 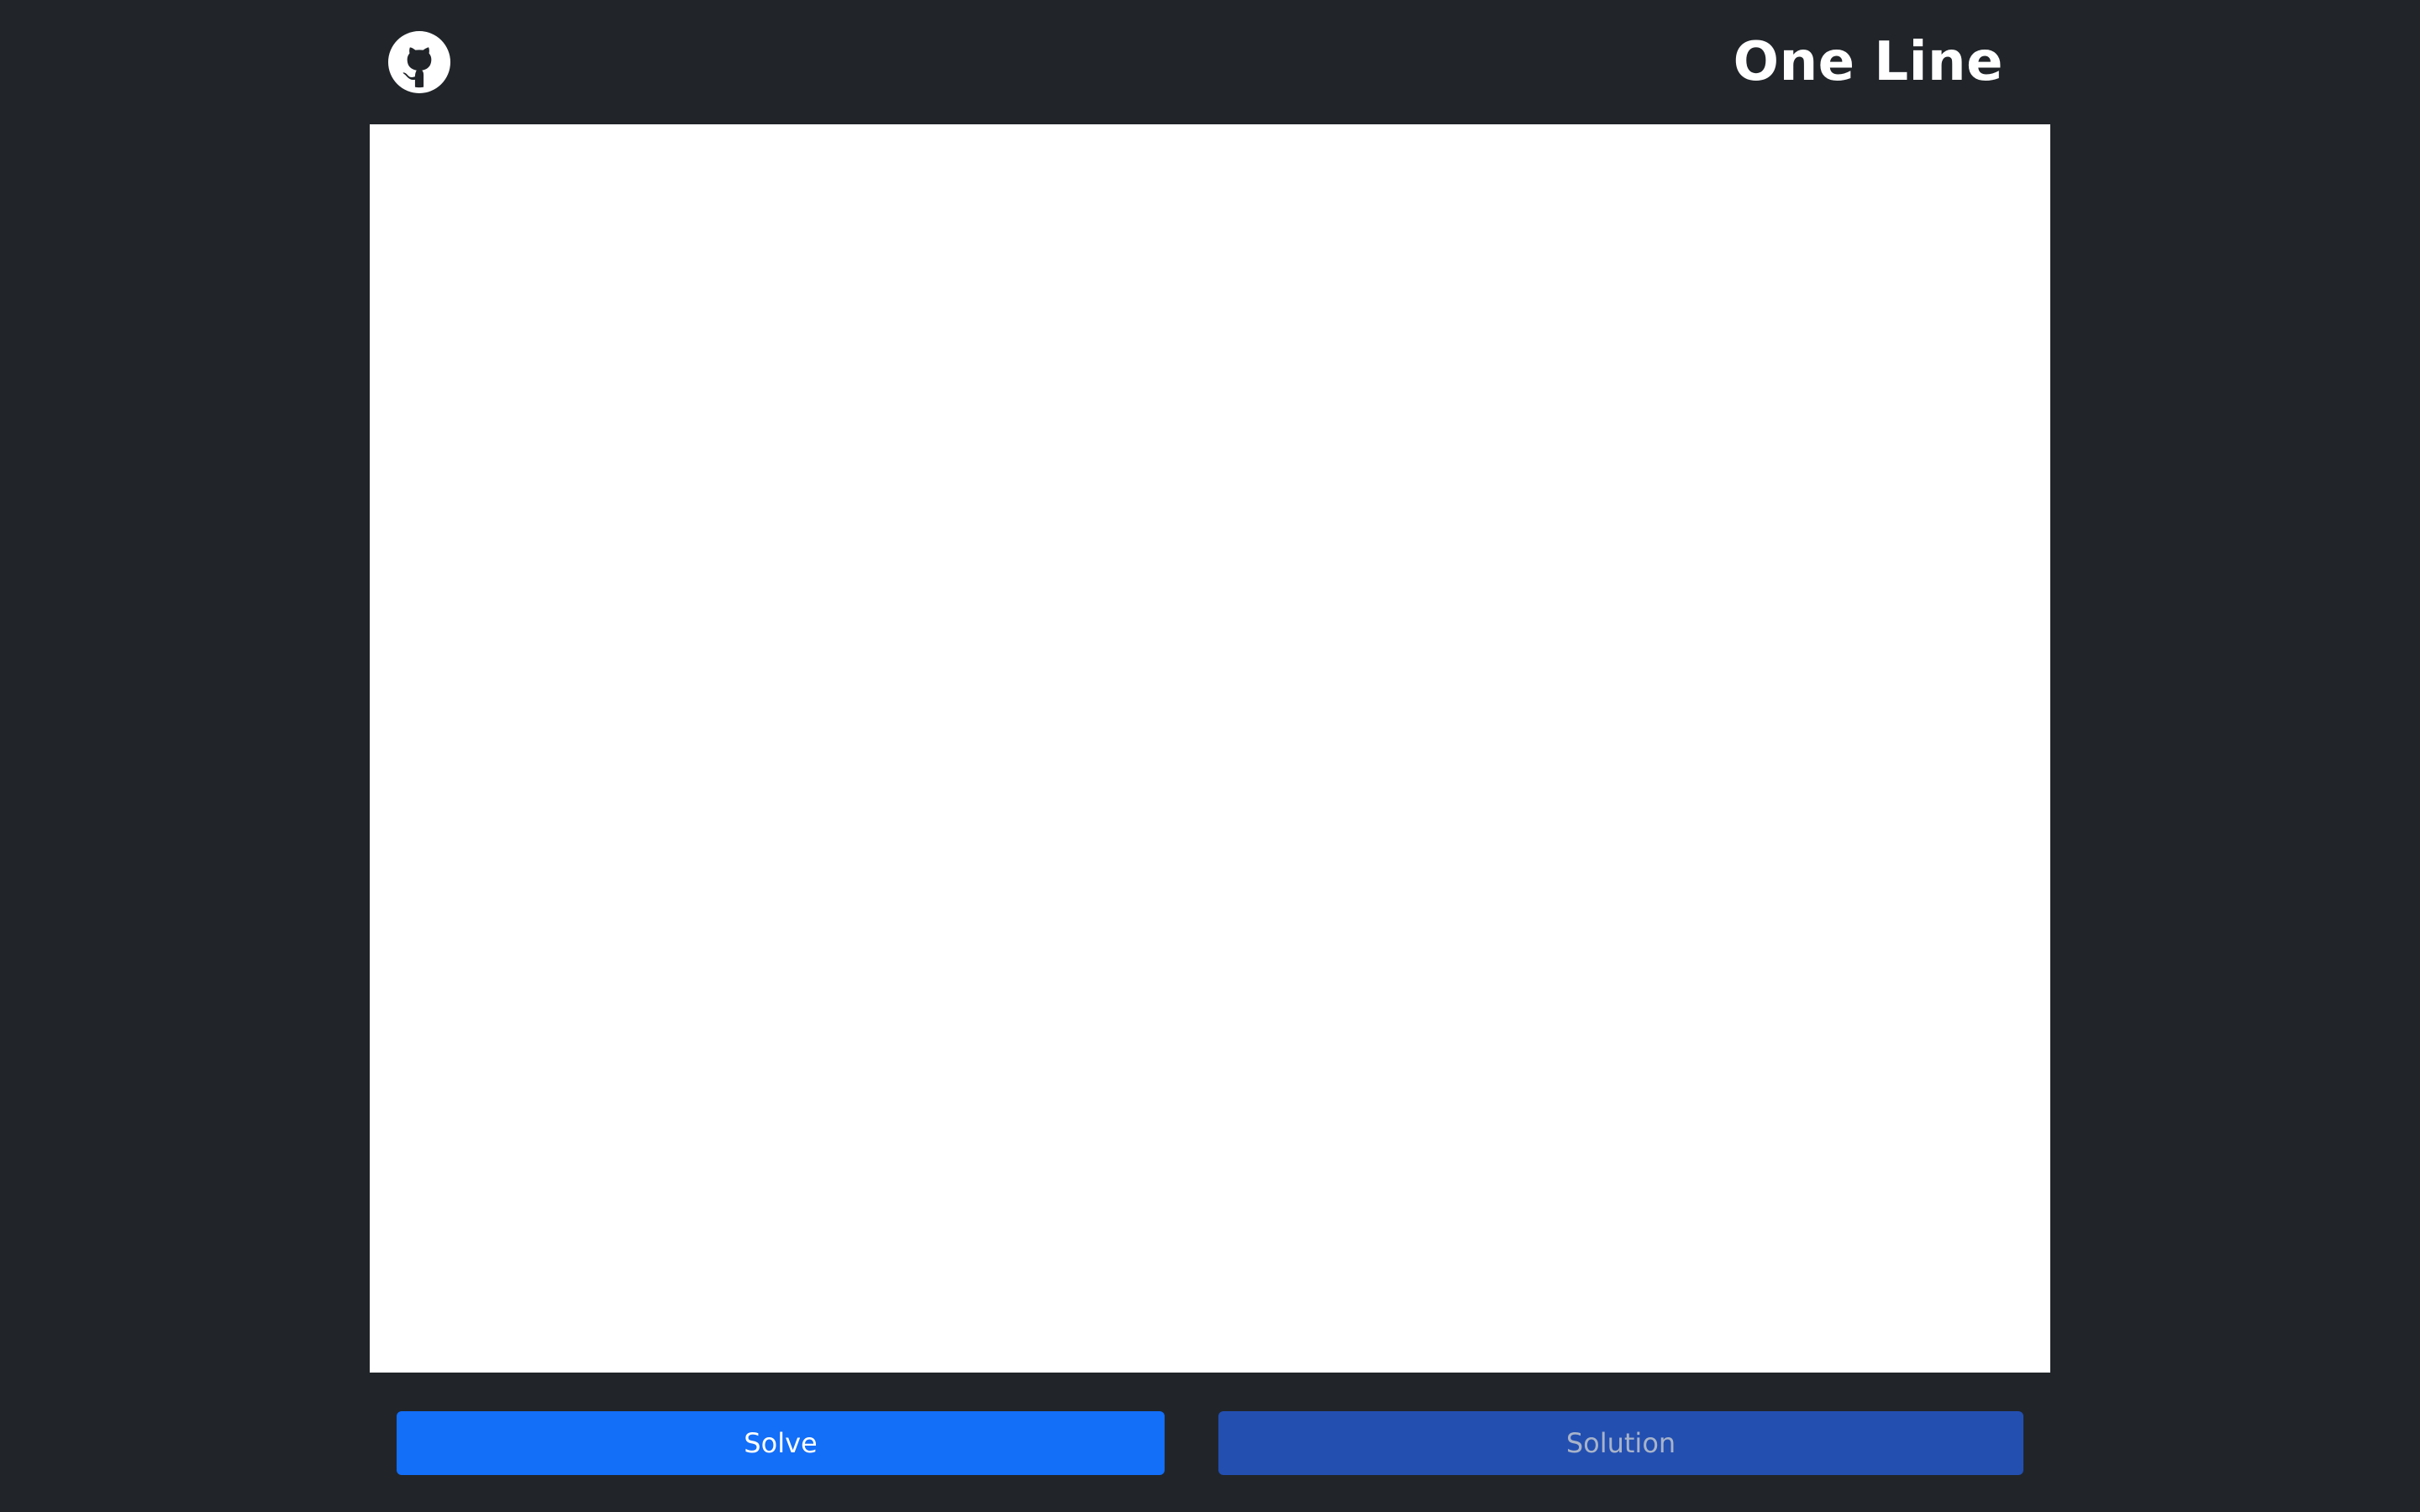 I want to click on app-header: One Line, so click(x=1210, y=62).